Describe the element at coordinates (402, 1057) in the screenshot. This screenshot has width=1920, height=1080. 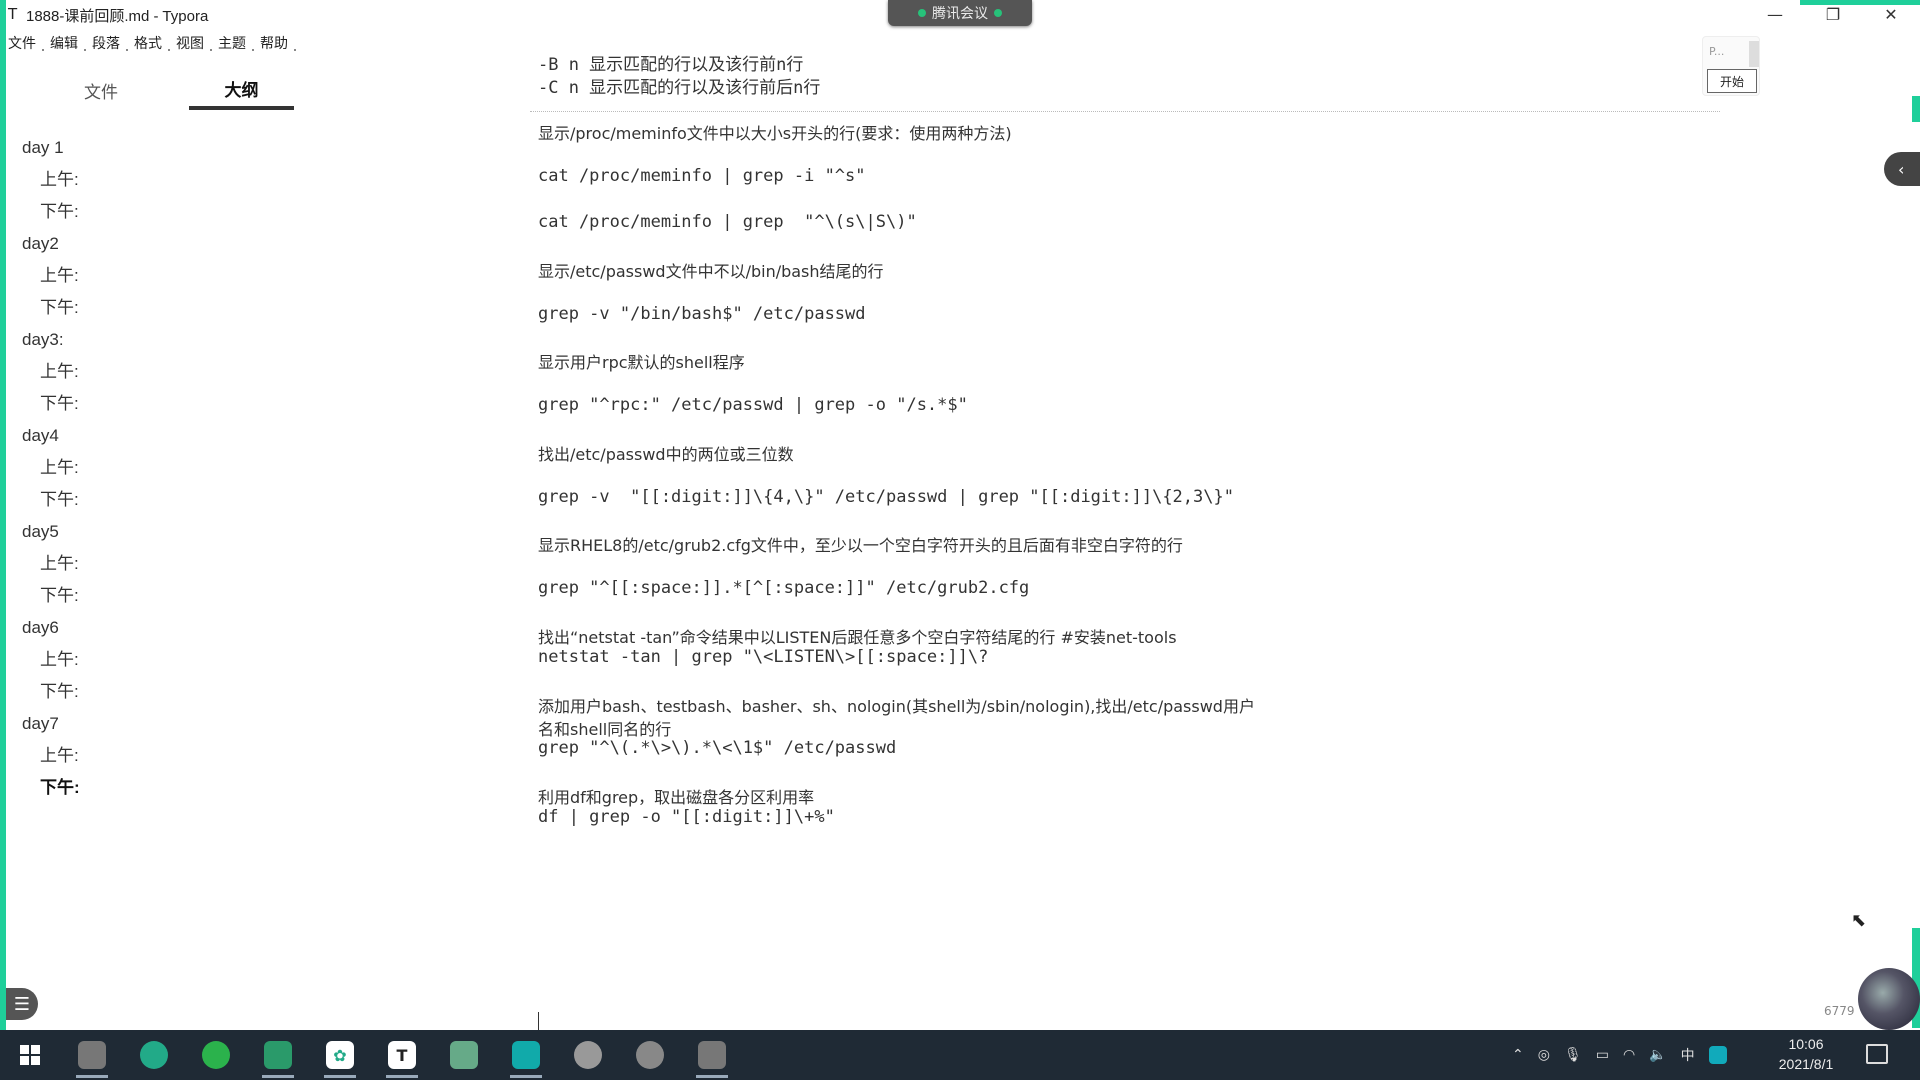
I see `typora-taskbar-icon: T` at that location.